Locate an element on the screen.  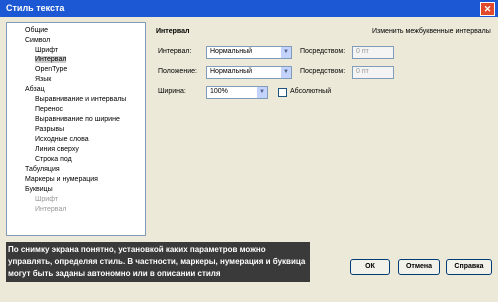
tree-item-source: Исходные слова is located at coordinates (62, 139).